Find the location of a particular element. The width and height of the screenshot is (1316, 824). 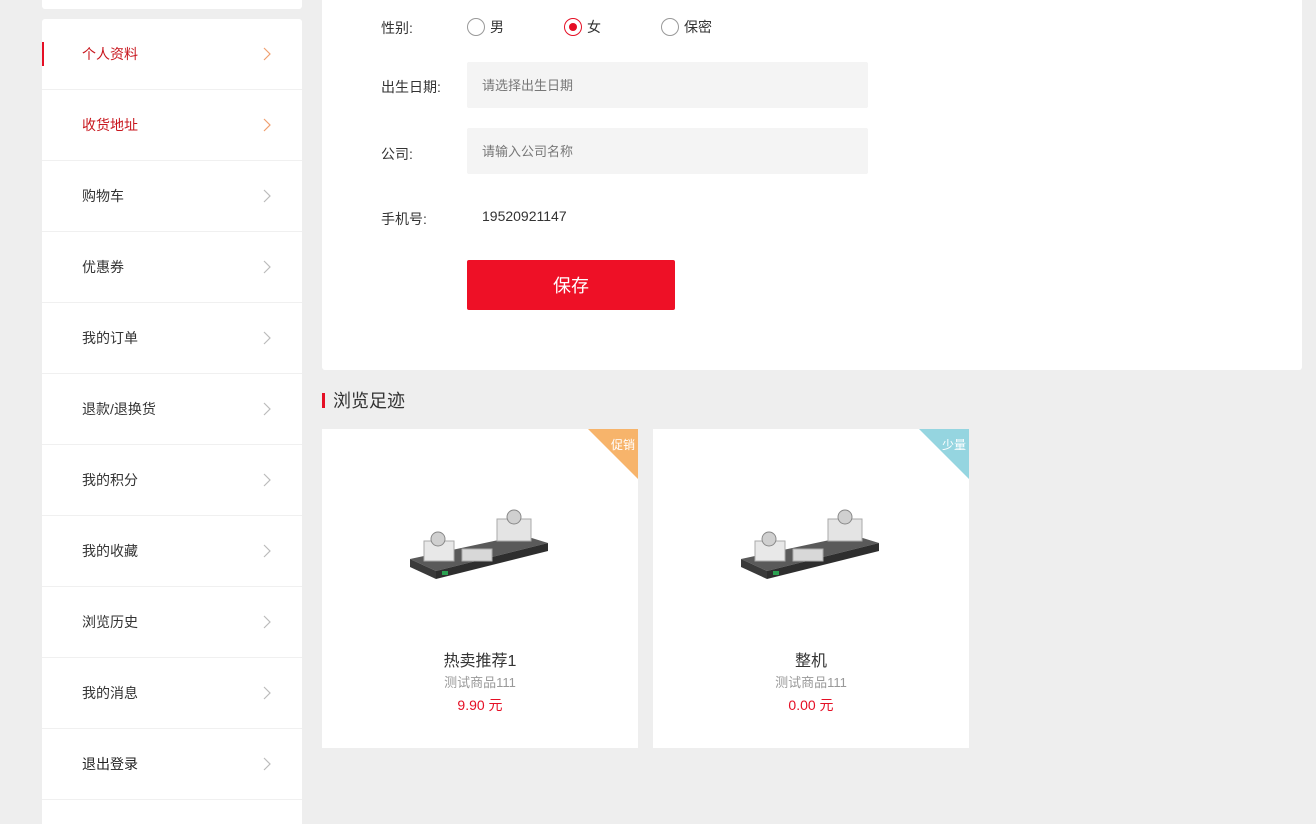

radio-label: 女 is located at coordinates (594, 27).